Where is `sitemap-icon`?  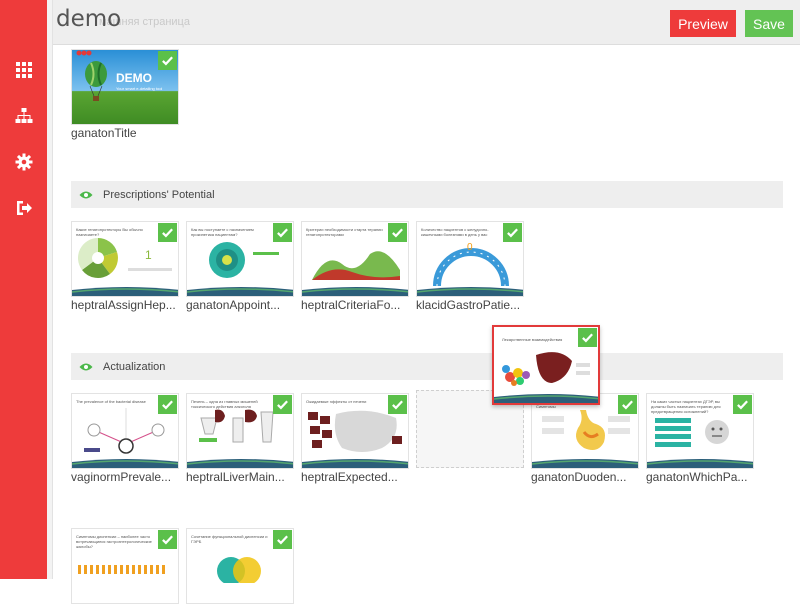
sitemap-icon is located at coordinates (24, 116).